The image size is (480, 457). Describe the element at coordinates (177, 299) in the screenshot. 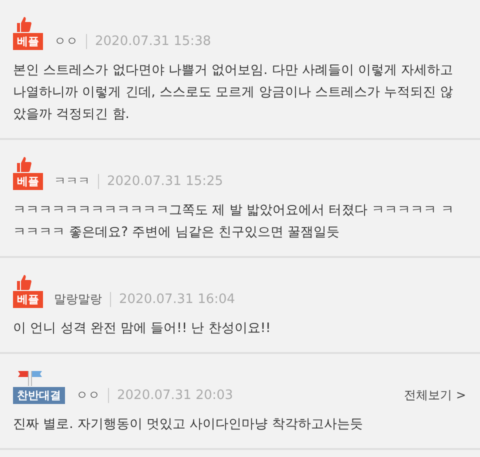

I see `comment-date: 2020.07.31 16:04` at that location.